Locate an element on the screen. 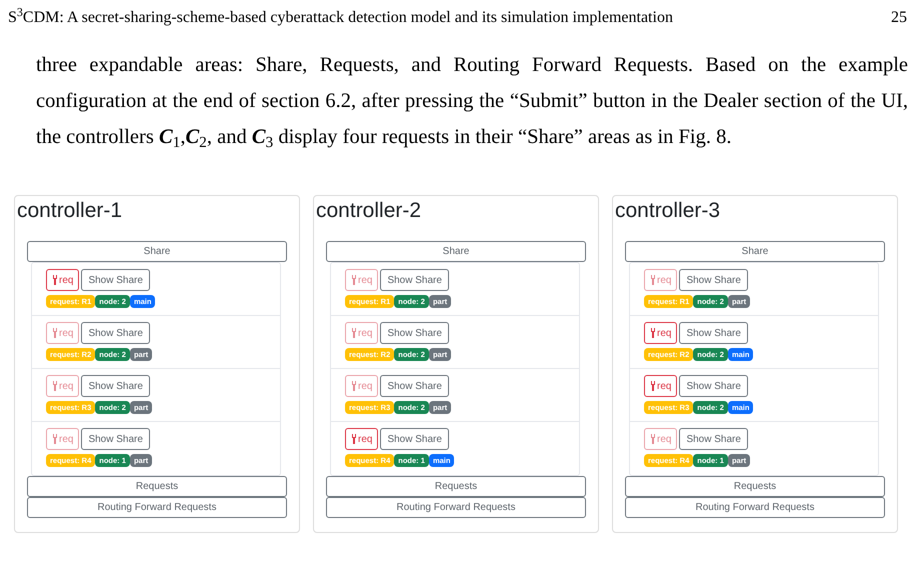 This screenshot has height=584, width=915. controller-title: controller-1 is located at coordinates (70, 209).